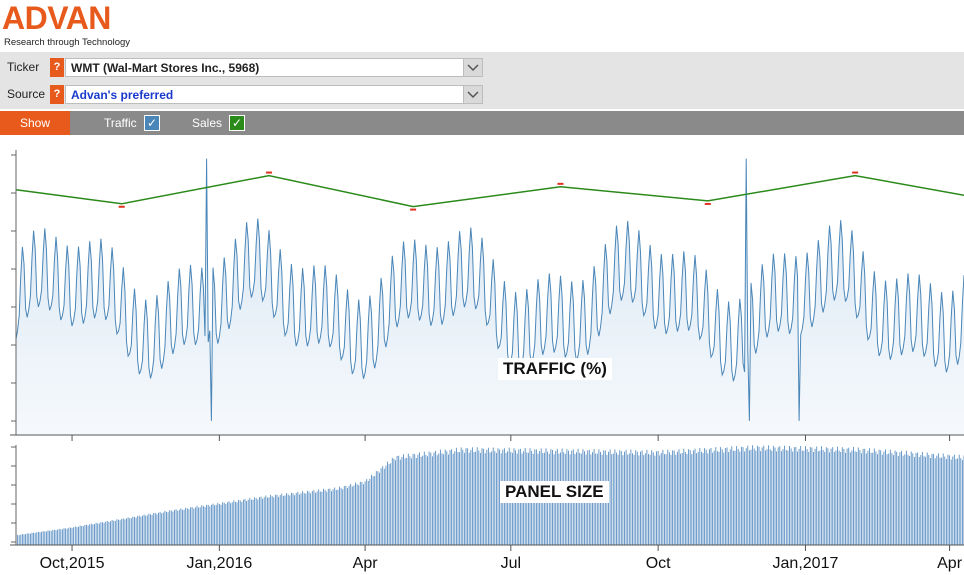  What do you see at coordinates (658, 563) in the screenshot?
I see `x-tick-label: Oct` at bounding box center [658, 563].